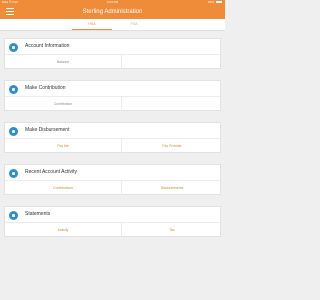 The height and width of the screenshot is (300, 320). Describe the element at coordinates (47, 46) in the screenshot. I see `card-title: Account Information` at that location.